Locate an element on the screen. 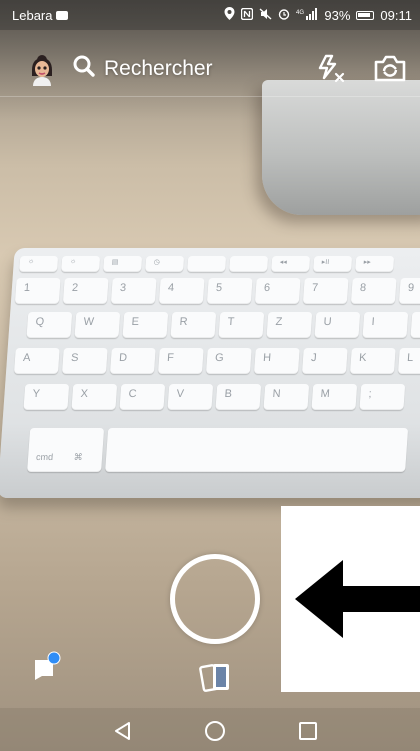 The image size is (420, 751). media-notification-icon is located at coordinates (62, 15).